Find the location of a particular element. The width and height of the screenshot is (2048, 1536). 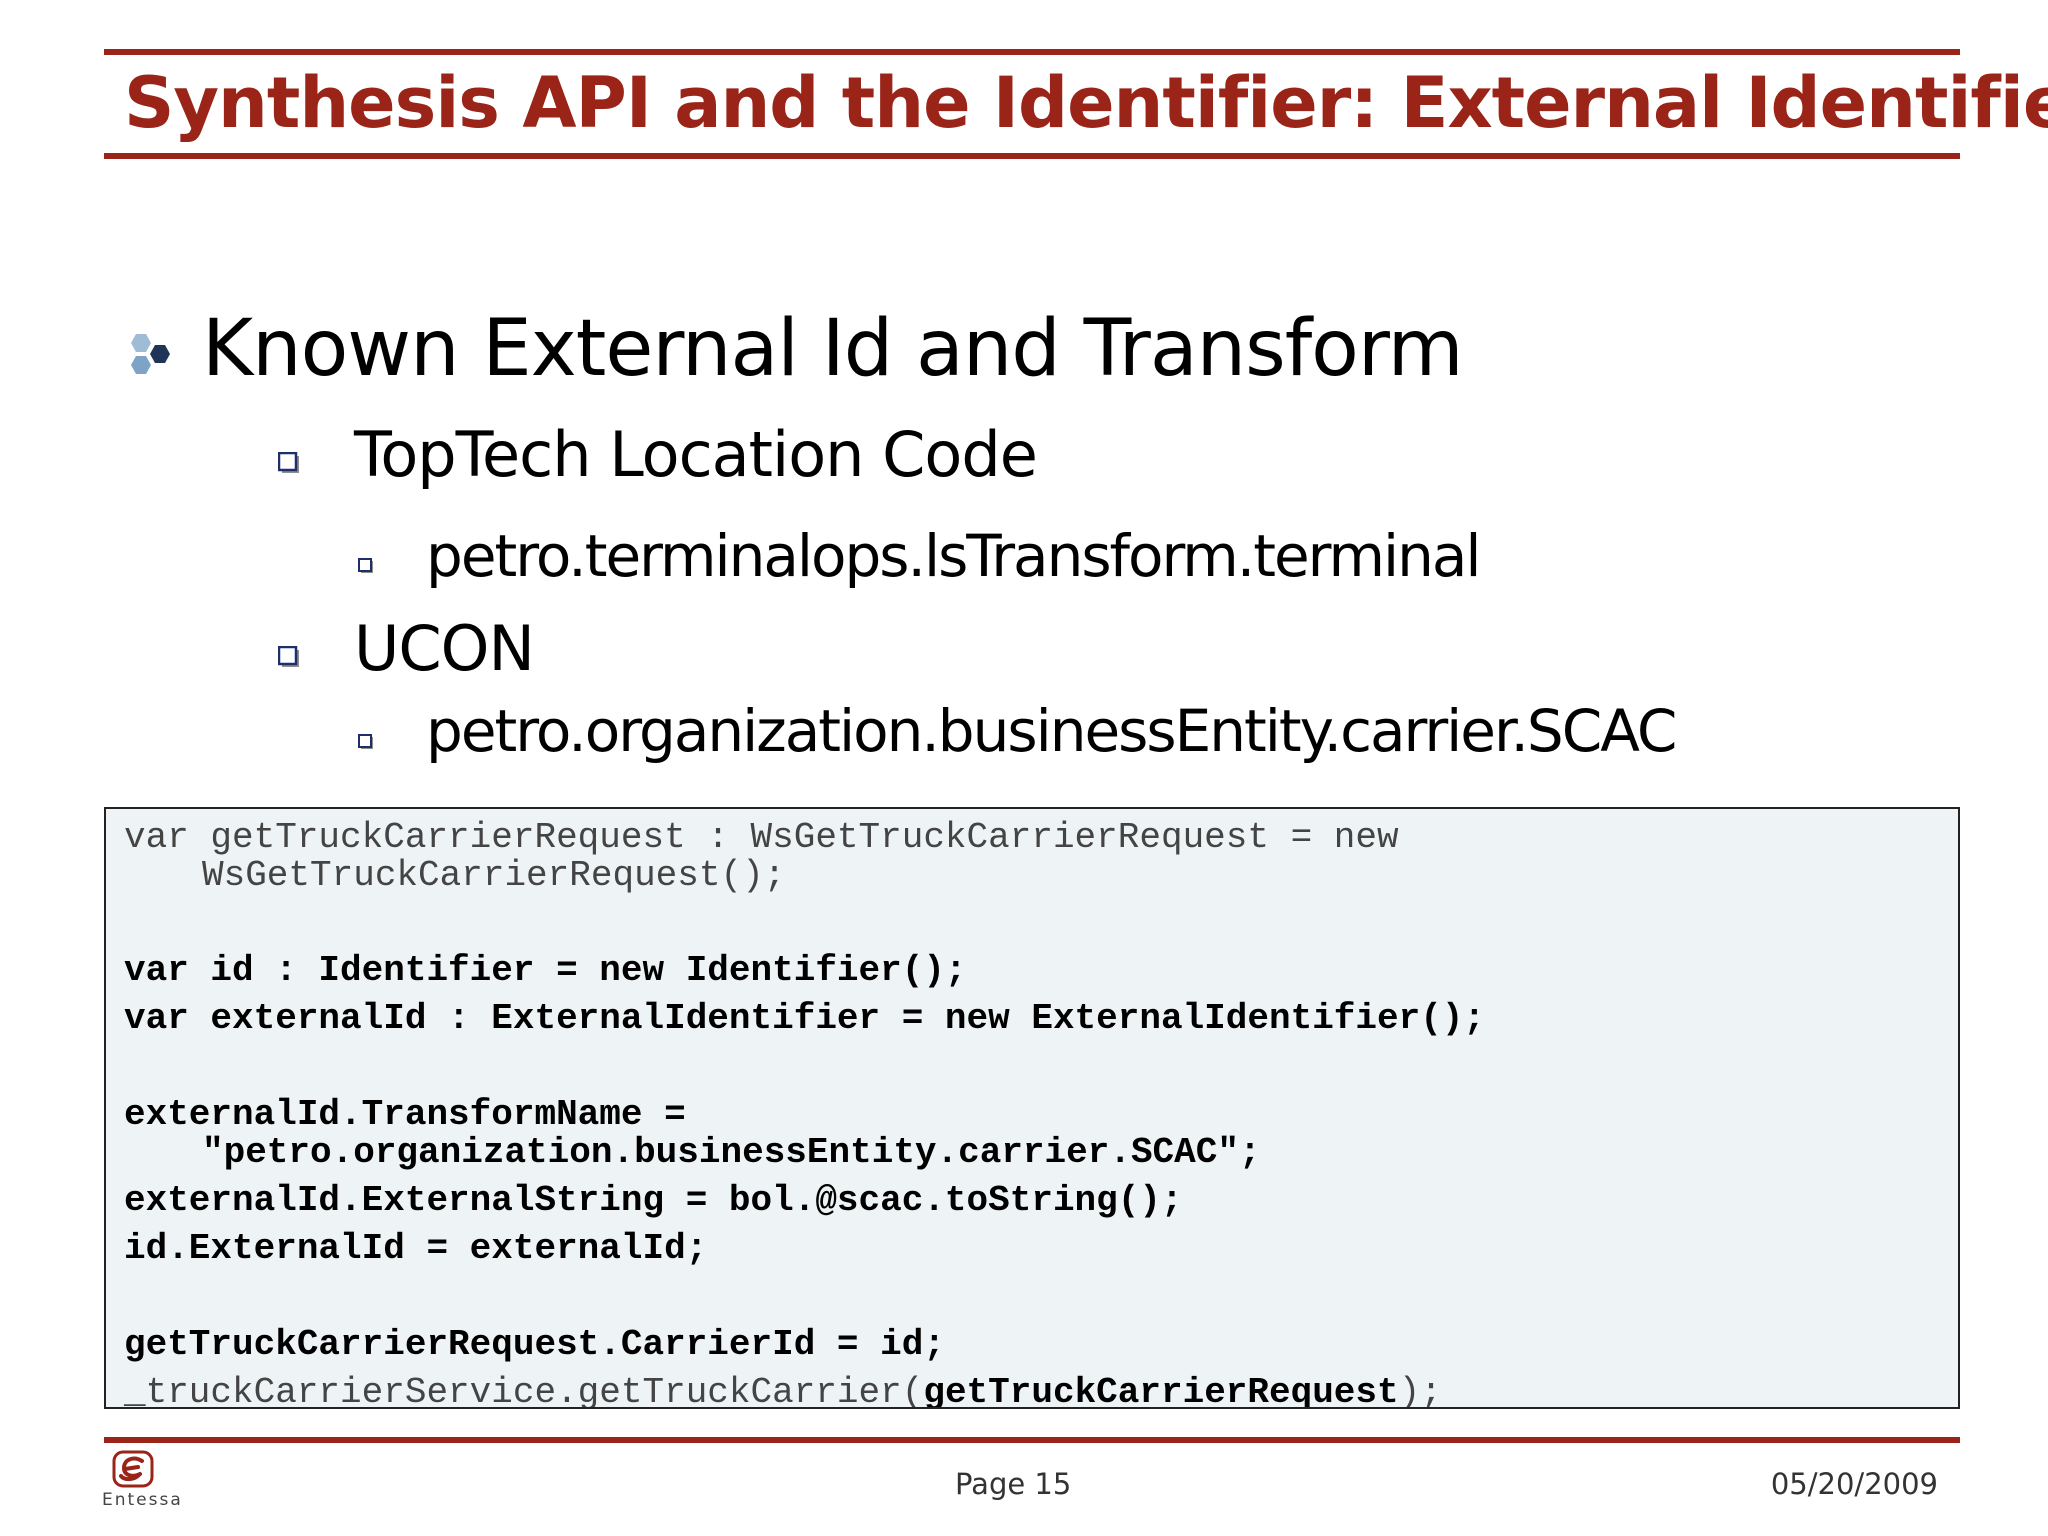

list-item: UCON is located at coordinates (444, 648).